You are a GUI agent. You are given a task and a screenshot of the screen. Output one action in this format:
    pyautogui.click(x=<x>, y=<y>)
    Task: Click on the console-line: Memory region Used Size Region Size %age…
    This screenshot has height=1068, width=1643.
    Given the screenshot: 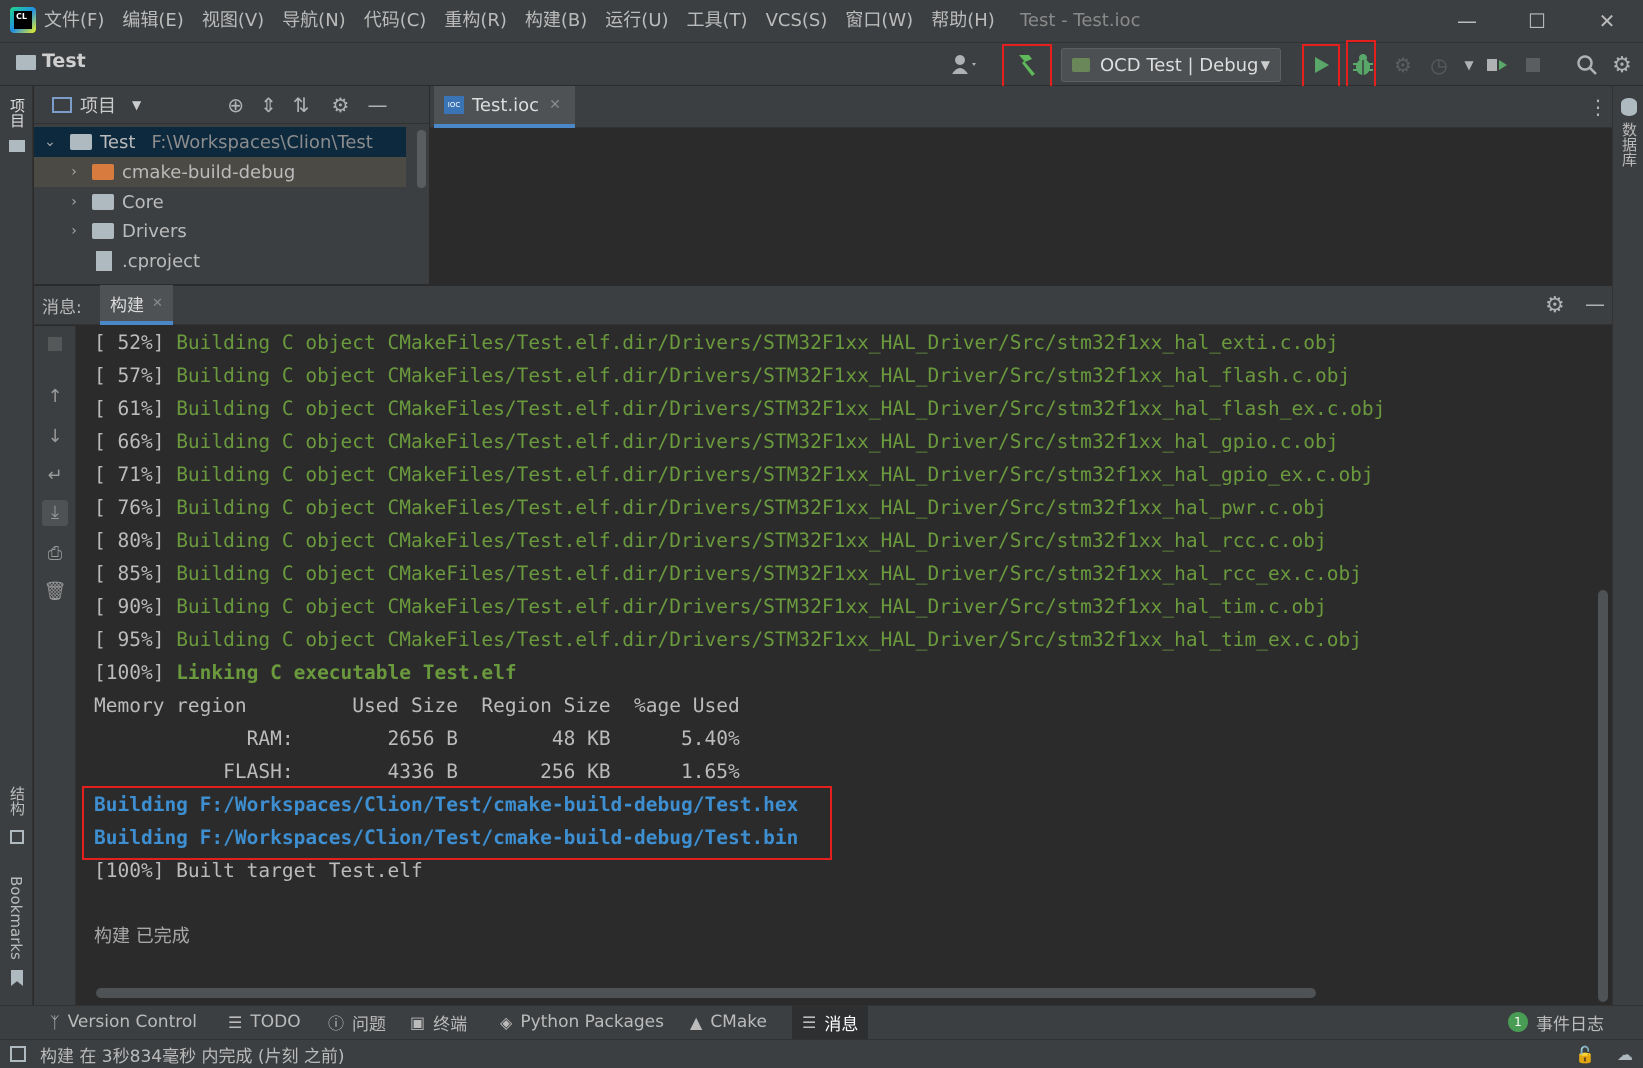 What is the action you would take?
    pyautogui.click(x=417, y=705)
    